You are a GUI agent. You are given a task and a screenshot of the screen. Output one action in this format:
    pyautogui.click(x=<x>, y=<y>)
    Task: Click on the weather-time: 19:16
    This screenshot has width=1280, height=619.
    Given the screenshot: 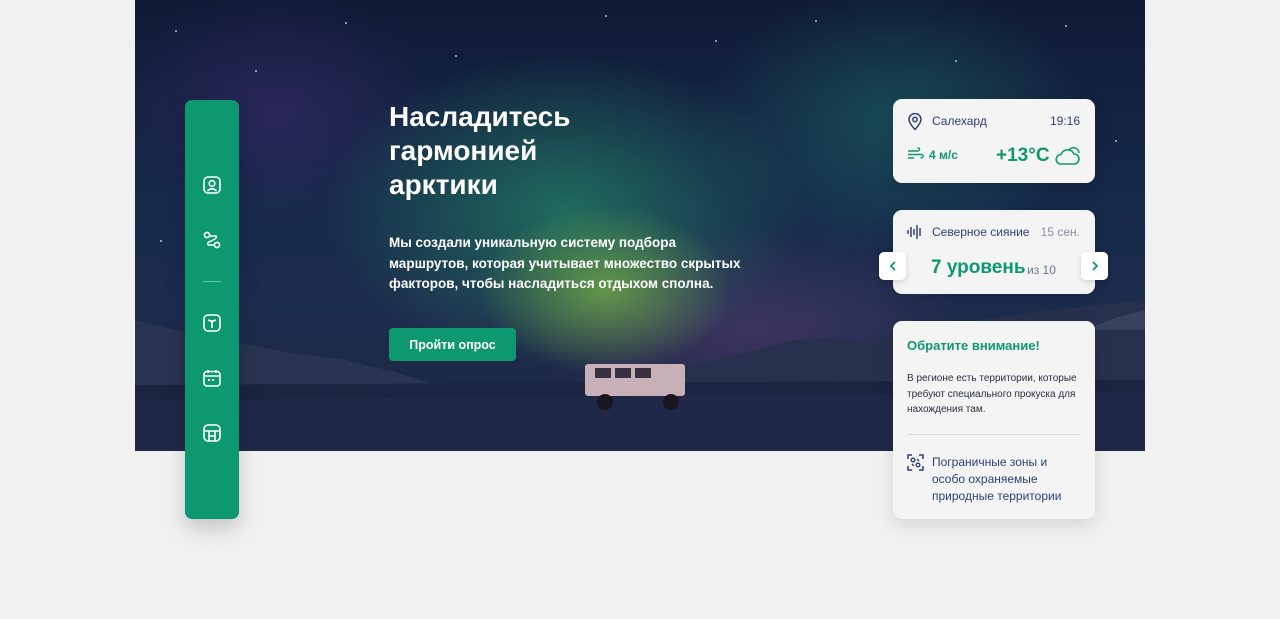 What is the action you would take?
    pyautogui.click(x=1064, y=121)
    